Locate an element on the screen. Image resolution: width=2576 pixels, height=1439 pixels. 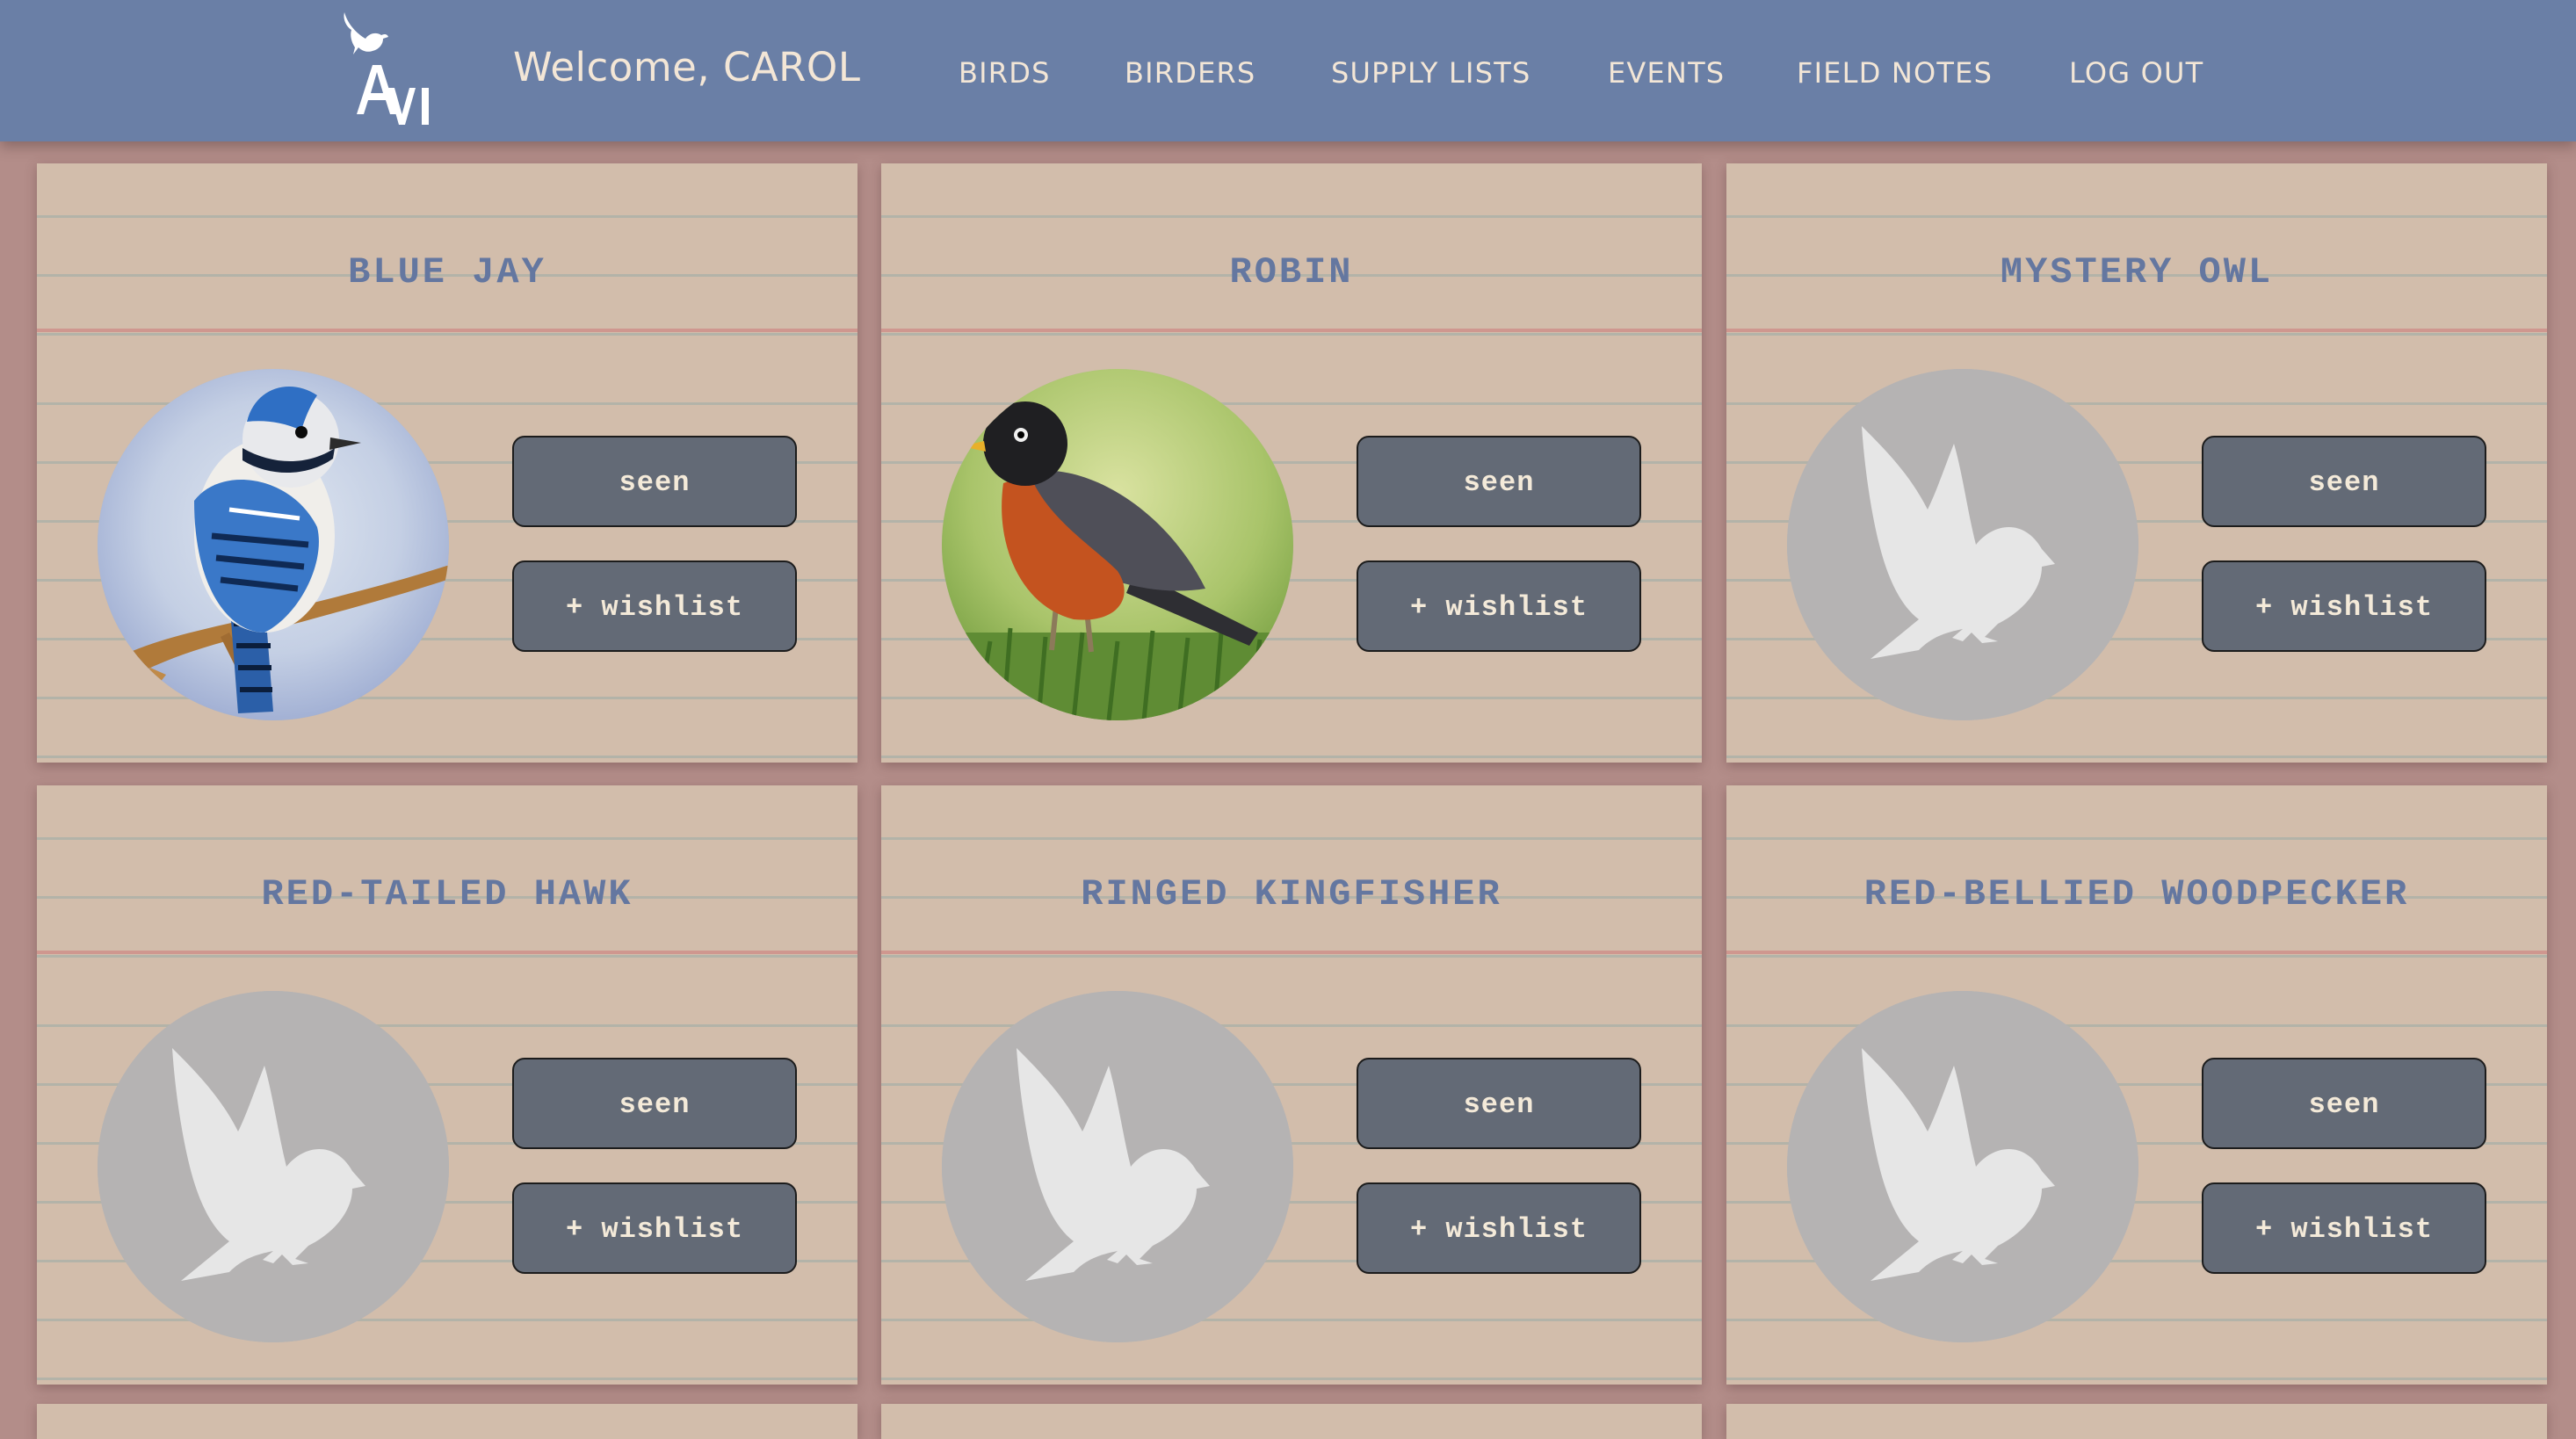
nav-field-notes: FIELD NOTES is located at coordinates (1895, 73).